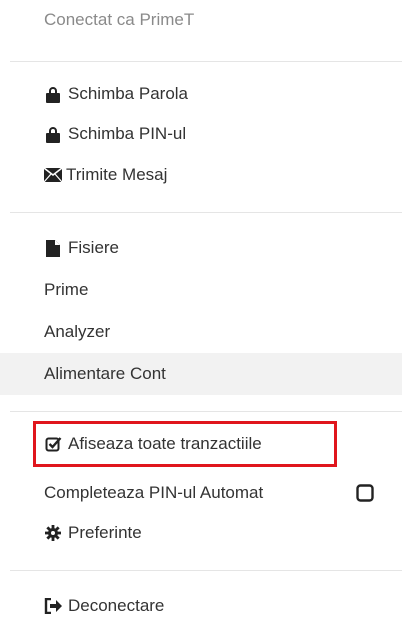 The width and height of the screenshot is (402, 632). I want to click on menu-item-change-pin: Schimba PIN-ul, so click(201, 134).